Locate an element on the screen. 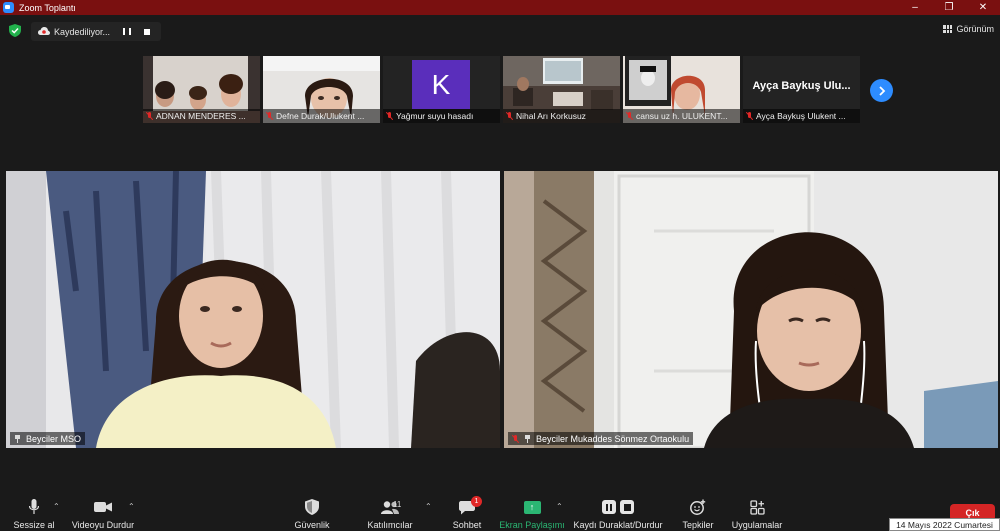  share-screen-icon: ↑ is located at coordinates (532, 507).